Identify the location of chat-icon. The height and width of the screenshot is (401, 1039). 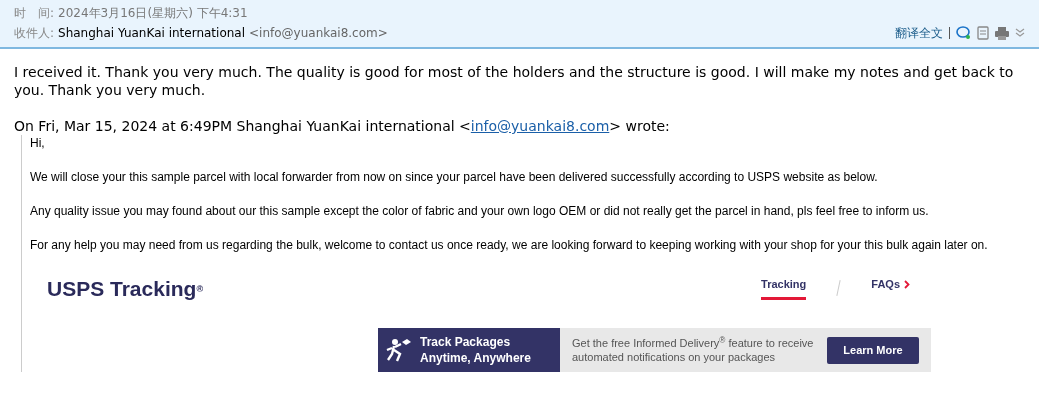
(963, 33).